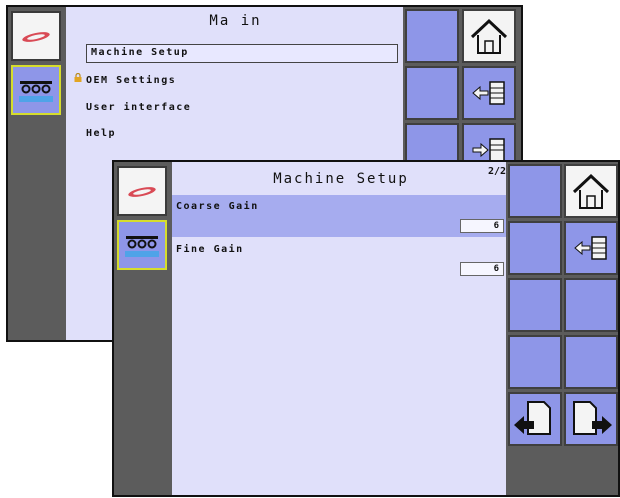 Image resolution: width=620 pixels, height=498 pixels. I want to click on right-button-grid, so click(562, 328).